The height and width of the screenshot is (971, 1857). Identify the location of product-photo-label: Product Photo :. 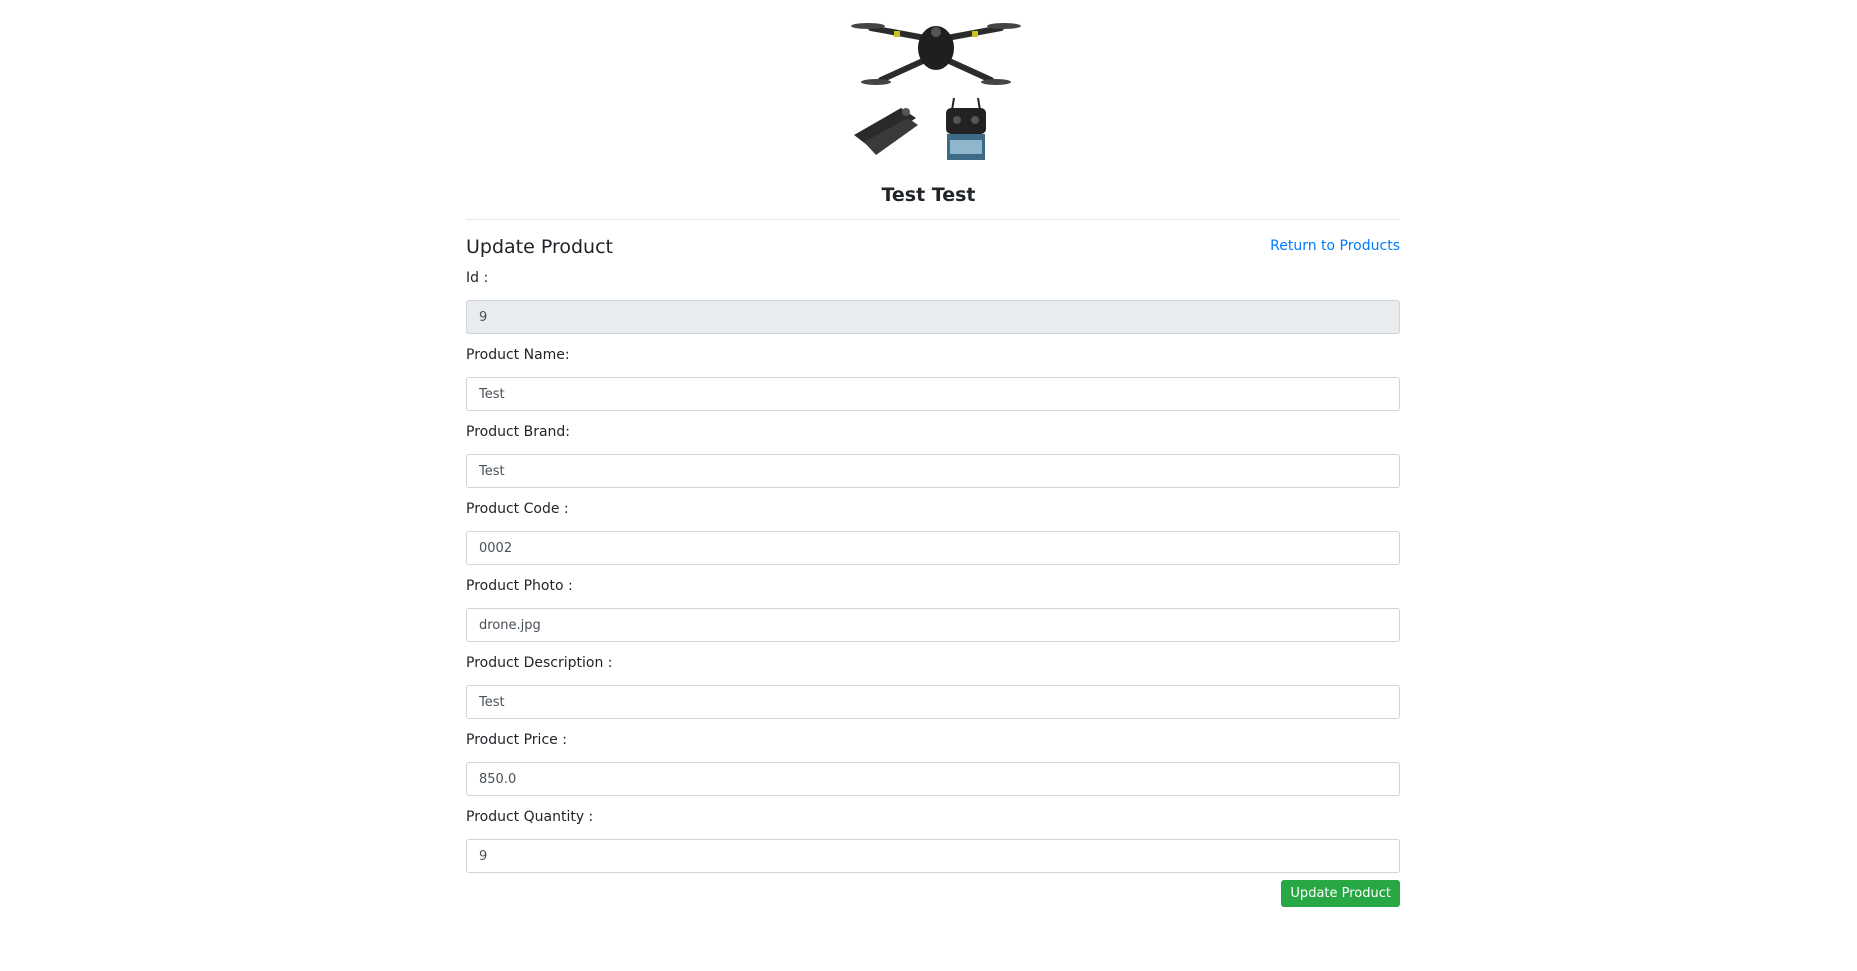
(519, 586).